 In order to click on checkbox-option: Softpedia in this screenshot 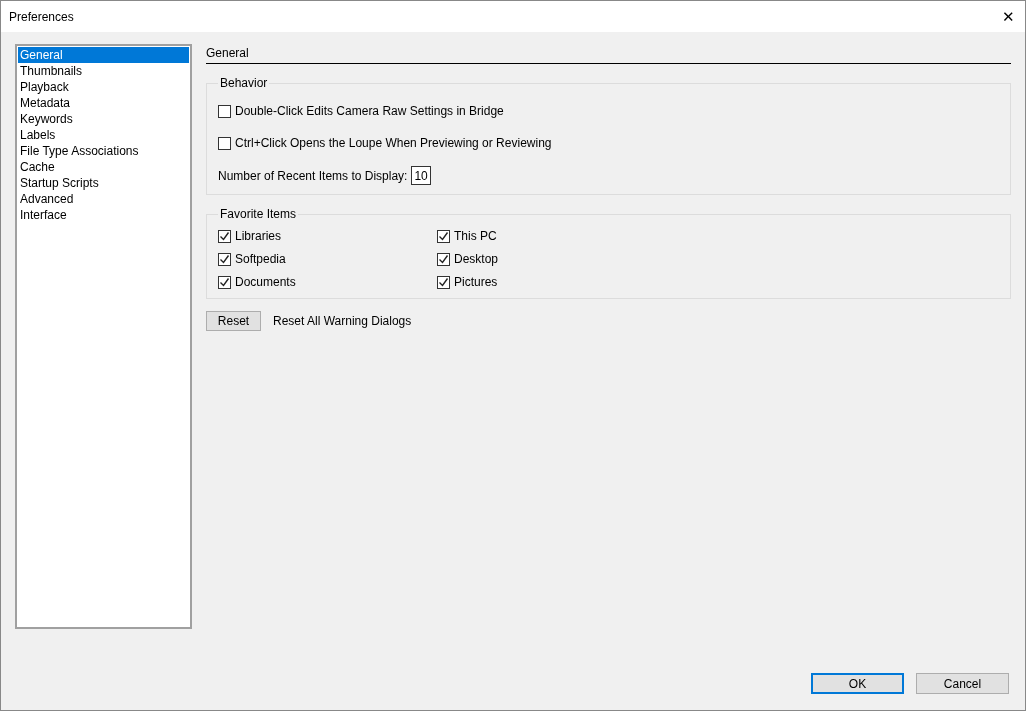, I will do `click(327, 259)`.